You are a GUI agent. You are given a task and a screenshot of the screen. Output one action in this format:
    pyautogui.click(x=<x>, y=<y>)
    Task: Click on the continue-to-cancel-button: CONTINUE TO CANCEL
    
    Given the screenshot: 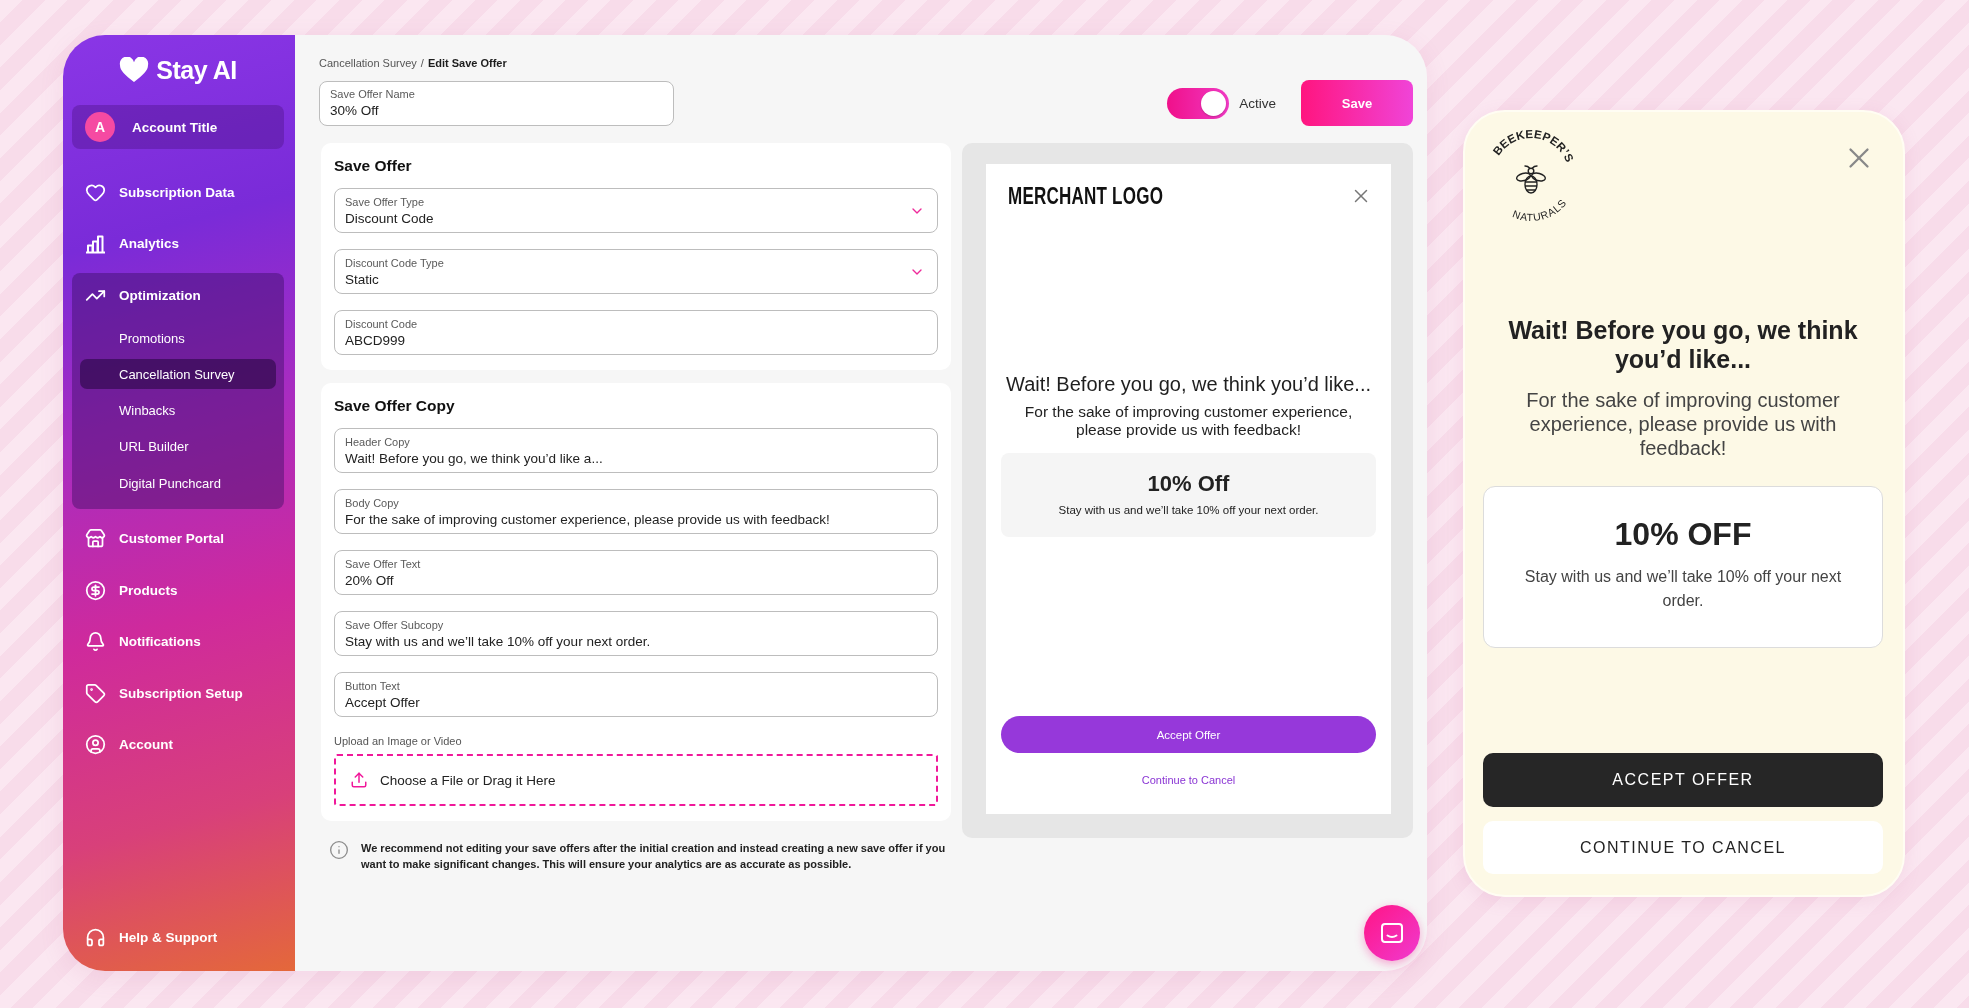 What is the action you would take?
    pyautogui.click(x=1683, y=847)
    